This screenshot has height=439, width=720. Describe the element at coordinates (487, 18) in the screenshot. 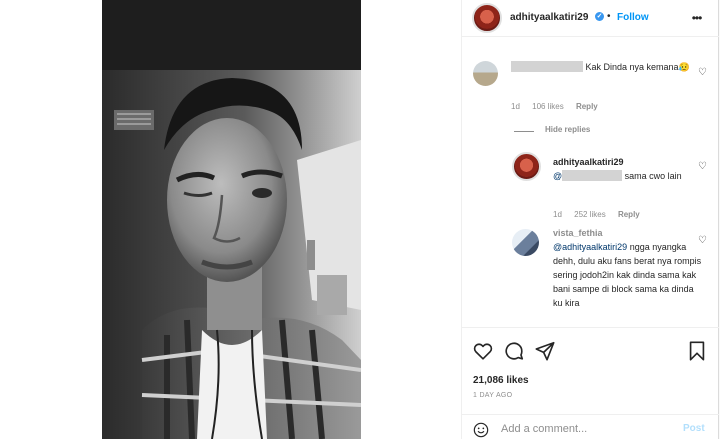

I see `author-avatar` at that location.